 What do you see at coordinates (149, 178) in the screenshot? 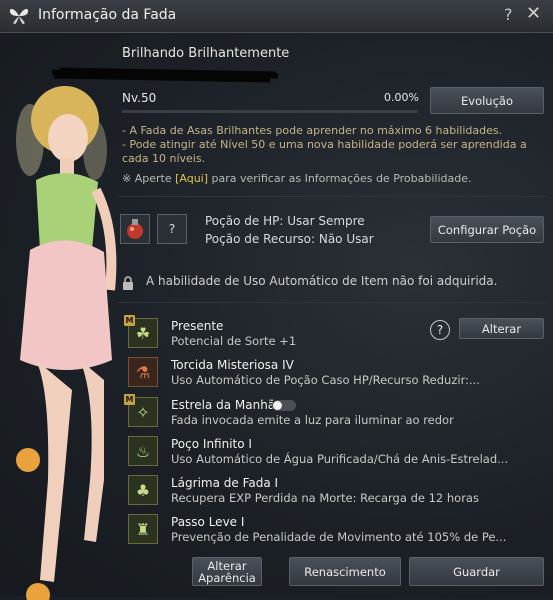
I see `probability-prefix: ※ Aperte` at bounding box center [149, 178].